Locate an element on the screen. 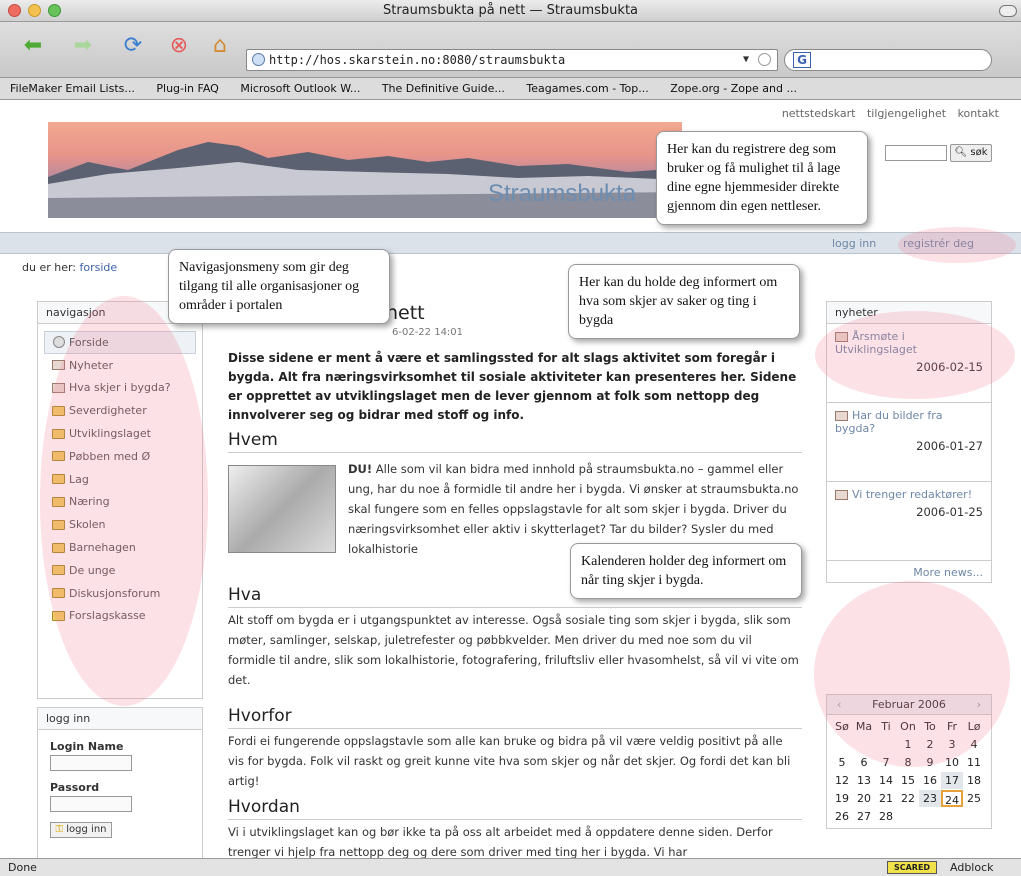 The width and height of the screenshot is (1021, 876). go-icon is located at coordinates (764, 59).